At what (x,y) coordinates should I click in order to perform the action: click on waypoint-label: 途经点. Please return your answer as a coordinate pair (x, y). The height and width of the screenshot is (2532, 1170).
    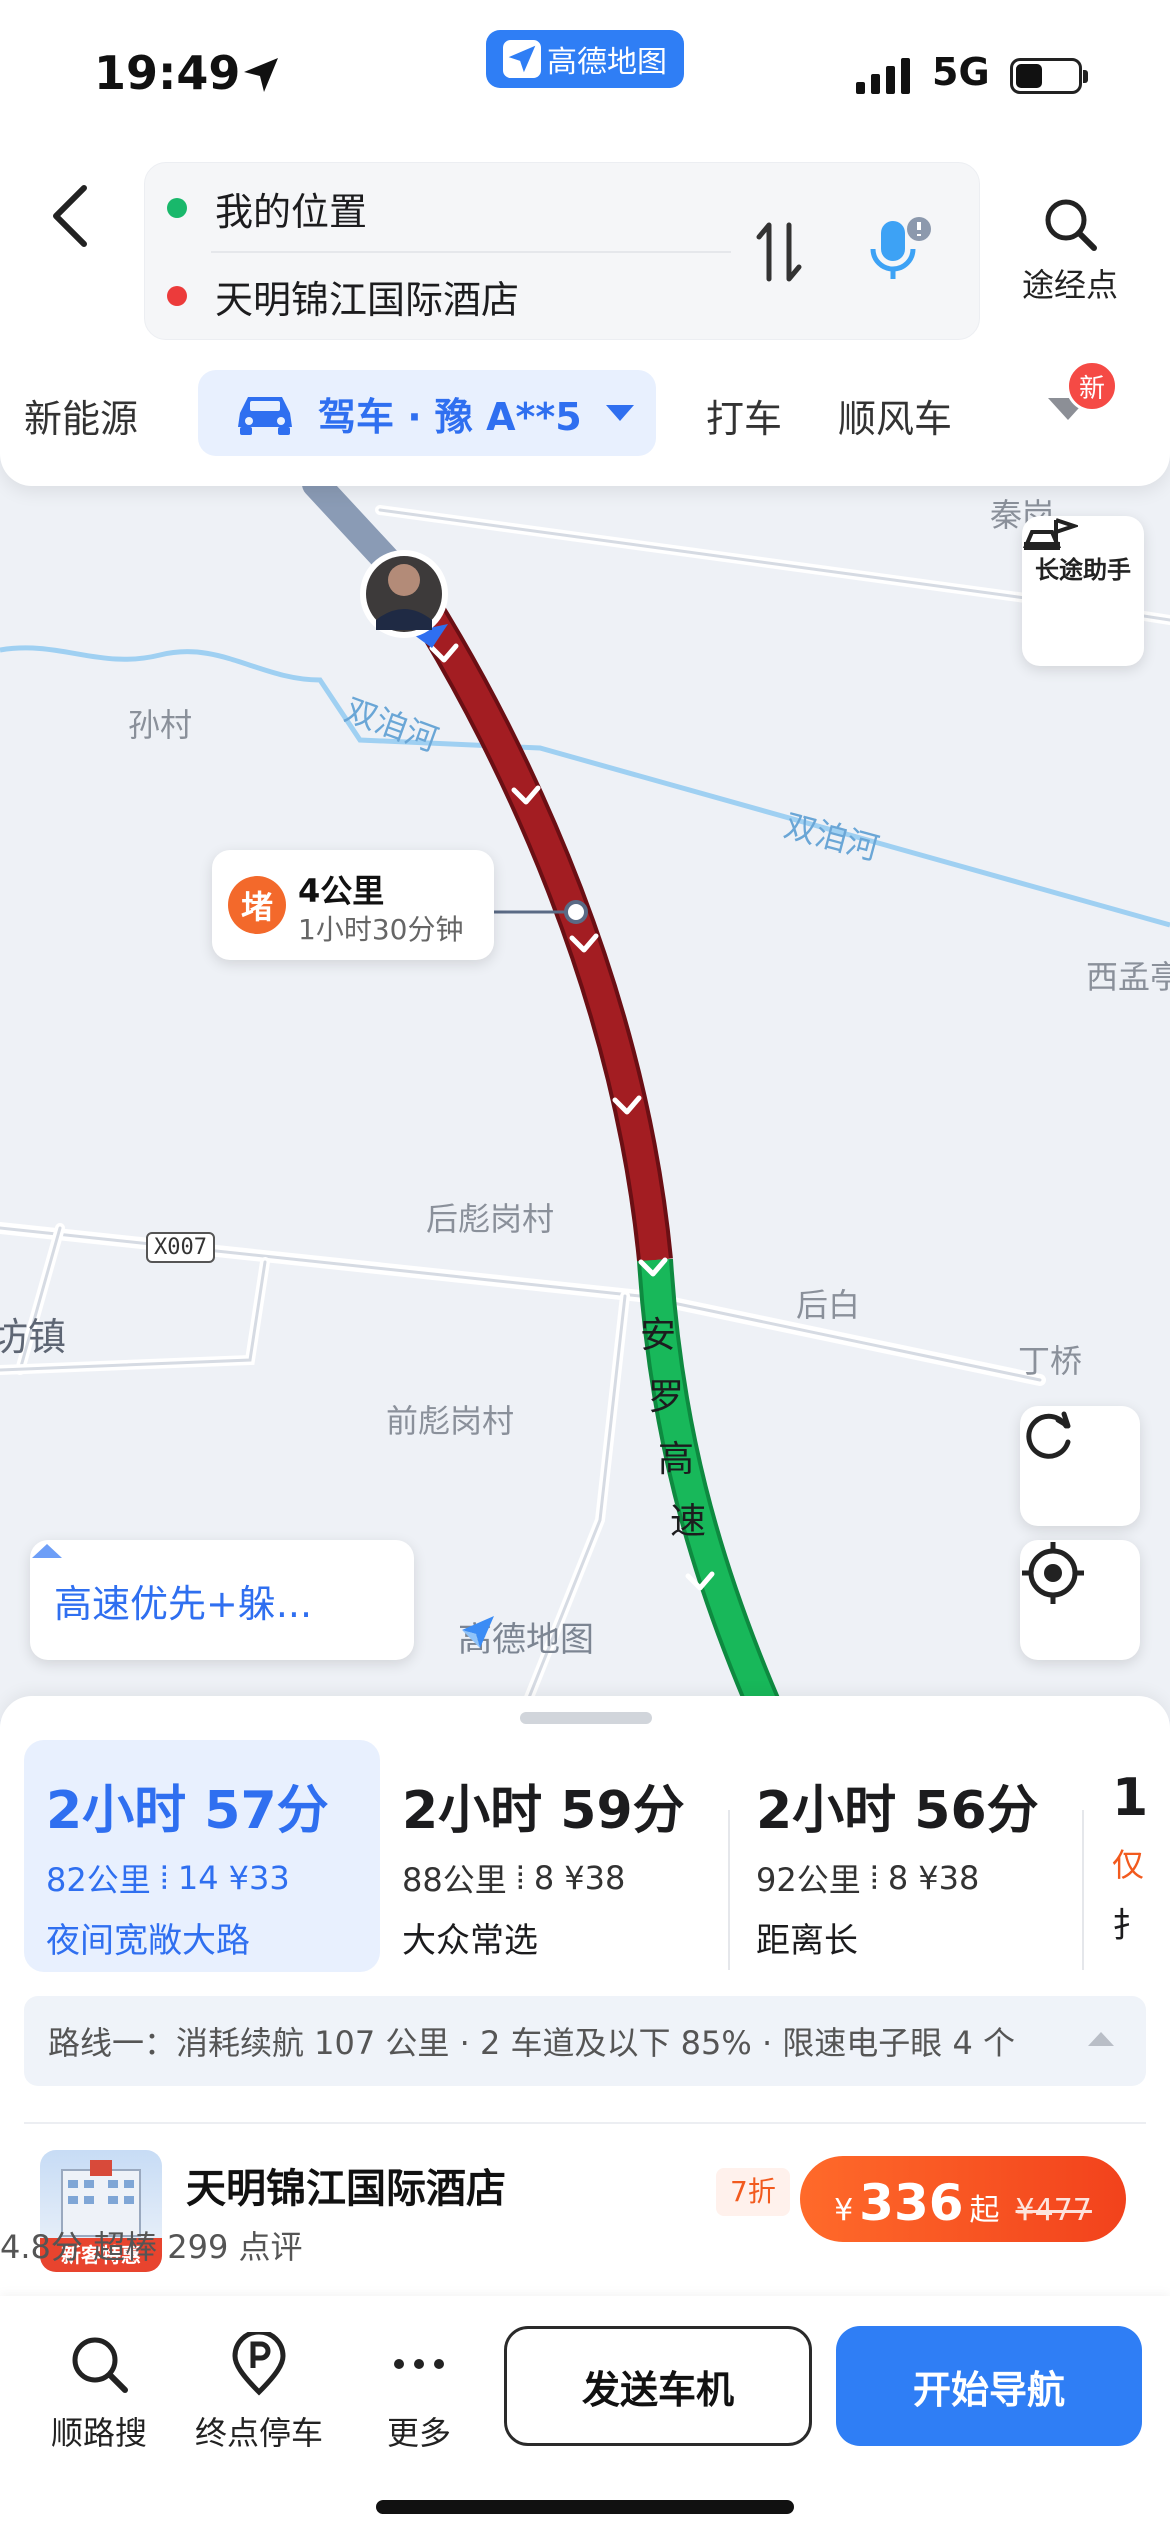
    Looking at the image, I should click on (1069, 285).